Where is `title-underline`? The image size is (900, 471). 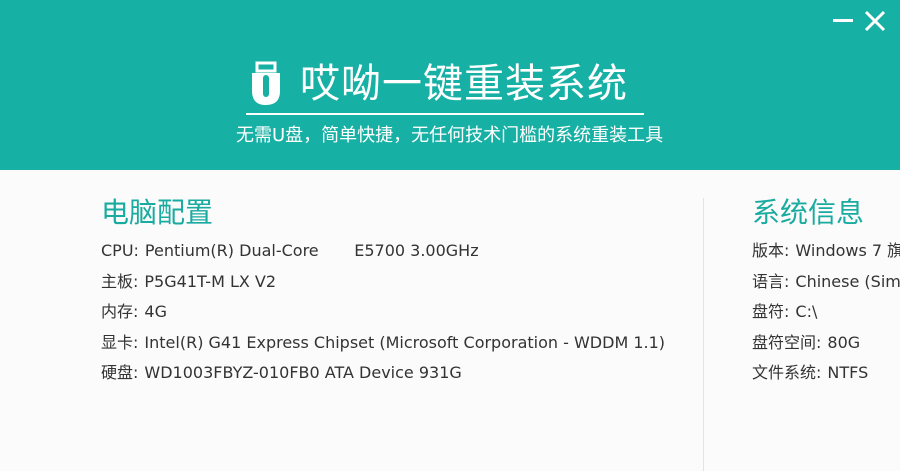 title-underline is located at coordinates (445, 114).